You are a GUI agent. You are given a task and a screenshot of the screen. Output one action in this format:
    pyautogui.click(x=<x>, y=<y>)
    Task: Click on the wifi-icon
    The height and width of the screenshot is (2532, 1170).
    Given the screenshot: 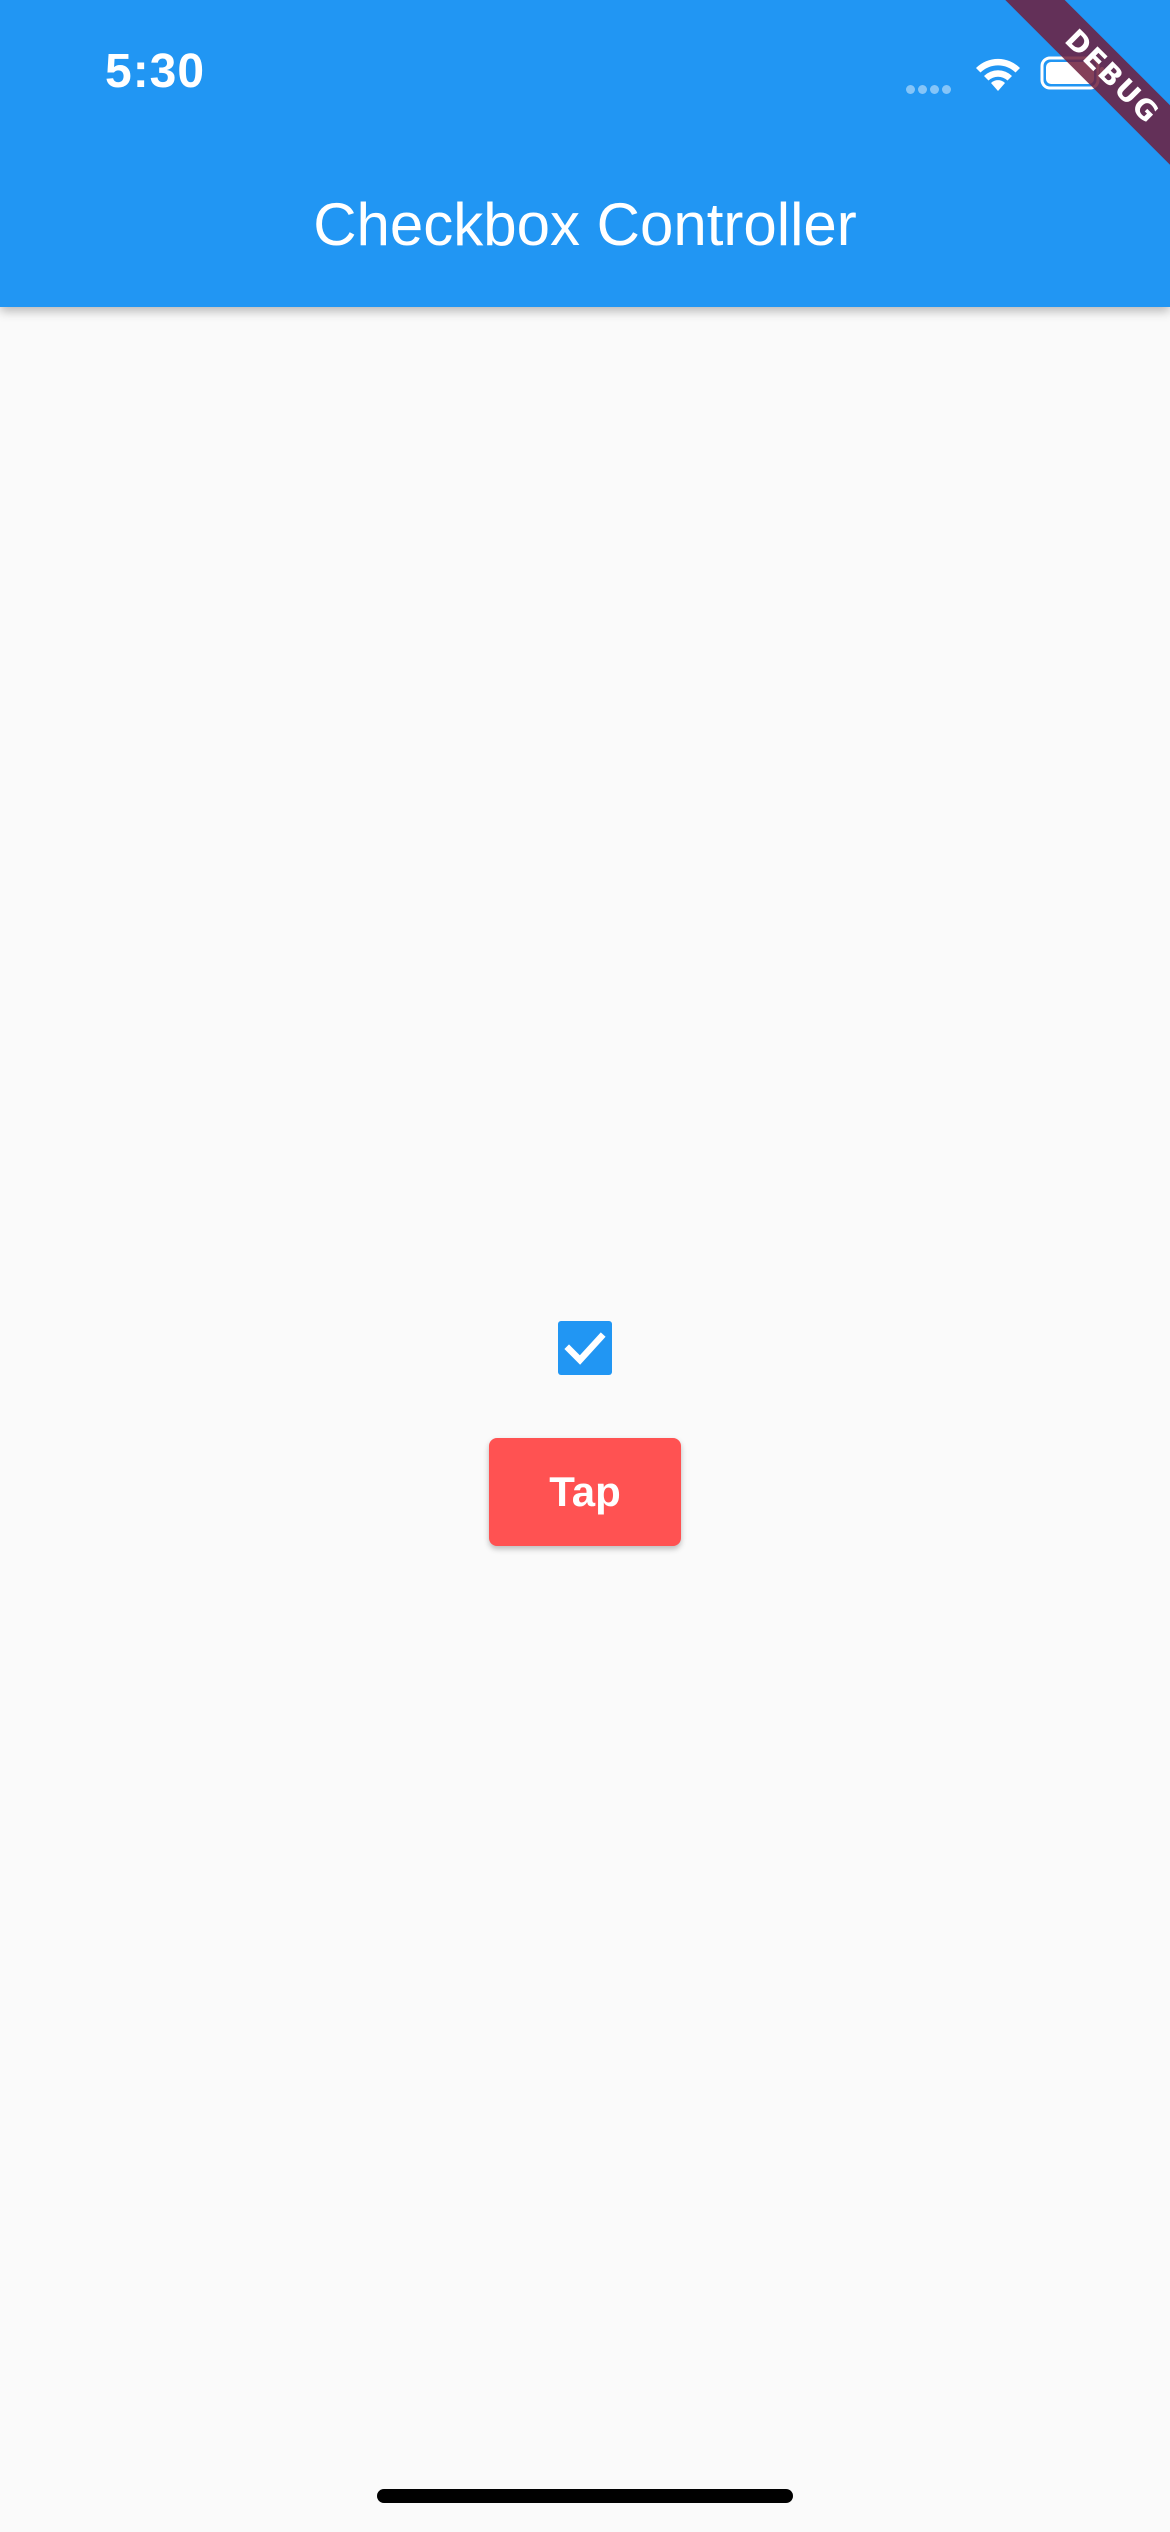 What is the action you would take?
    pyautogui.click(x=998, y=74)
    